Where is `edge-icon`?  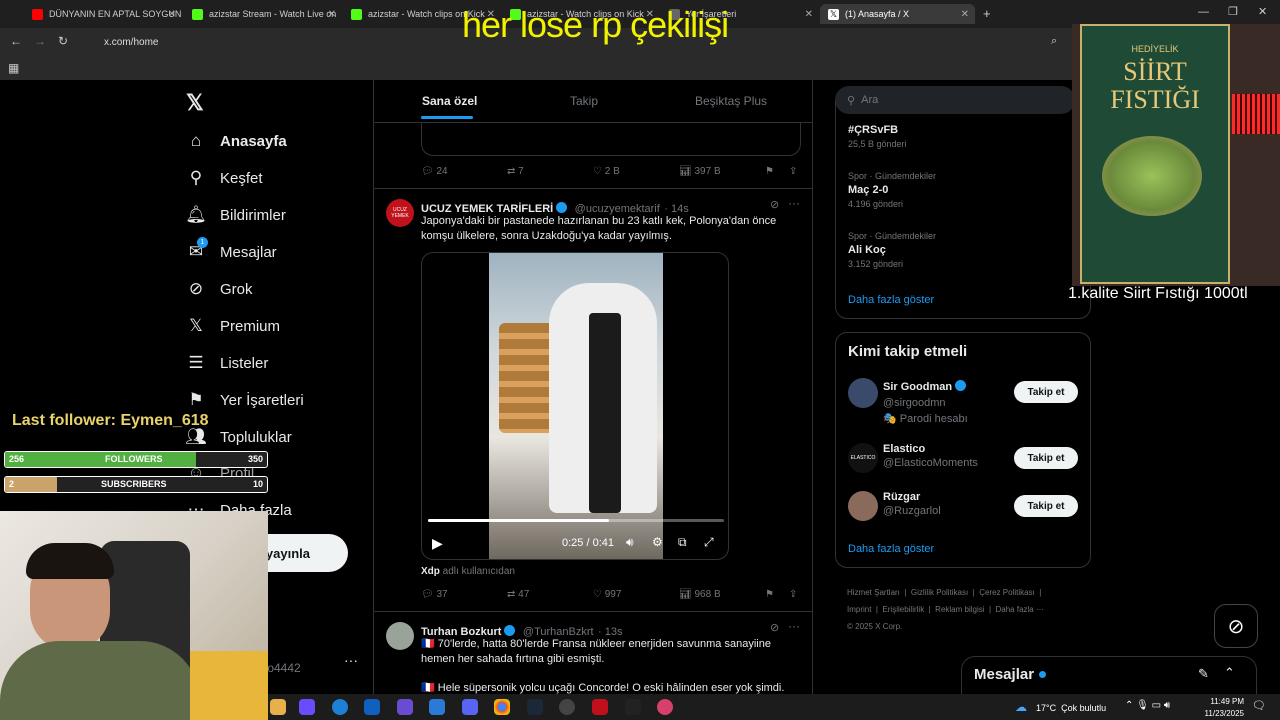 edge-icon is located at coordinates (340, 707).